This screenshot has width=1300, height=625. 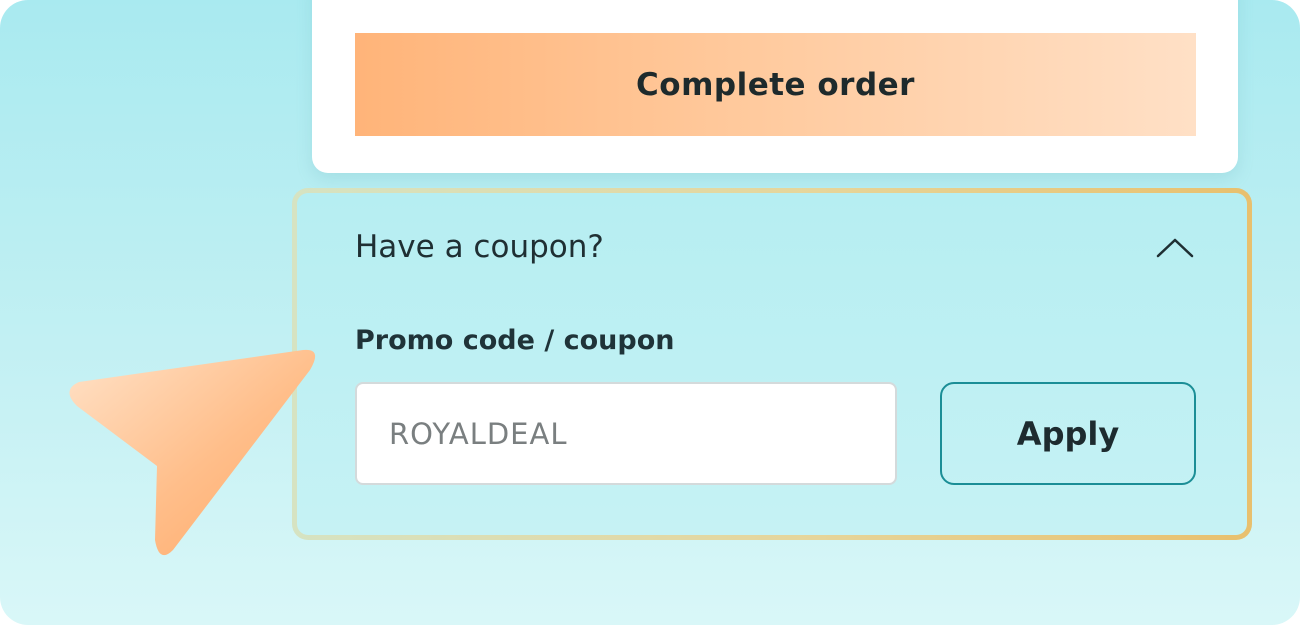 I want to click on promo-code-label: Promo code / coupon, so click(x=515, y=340).